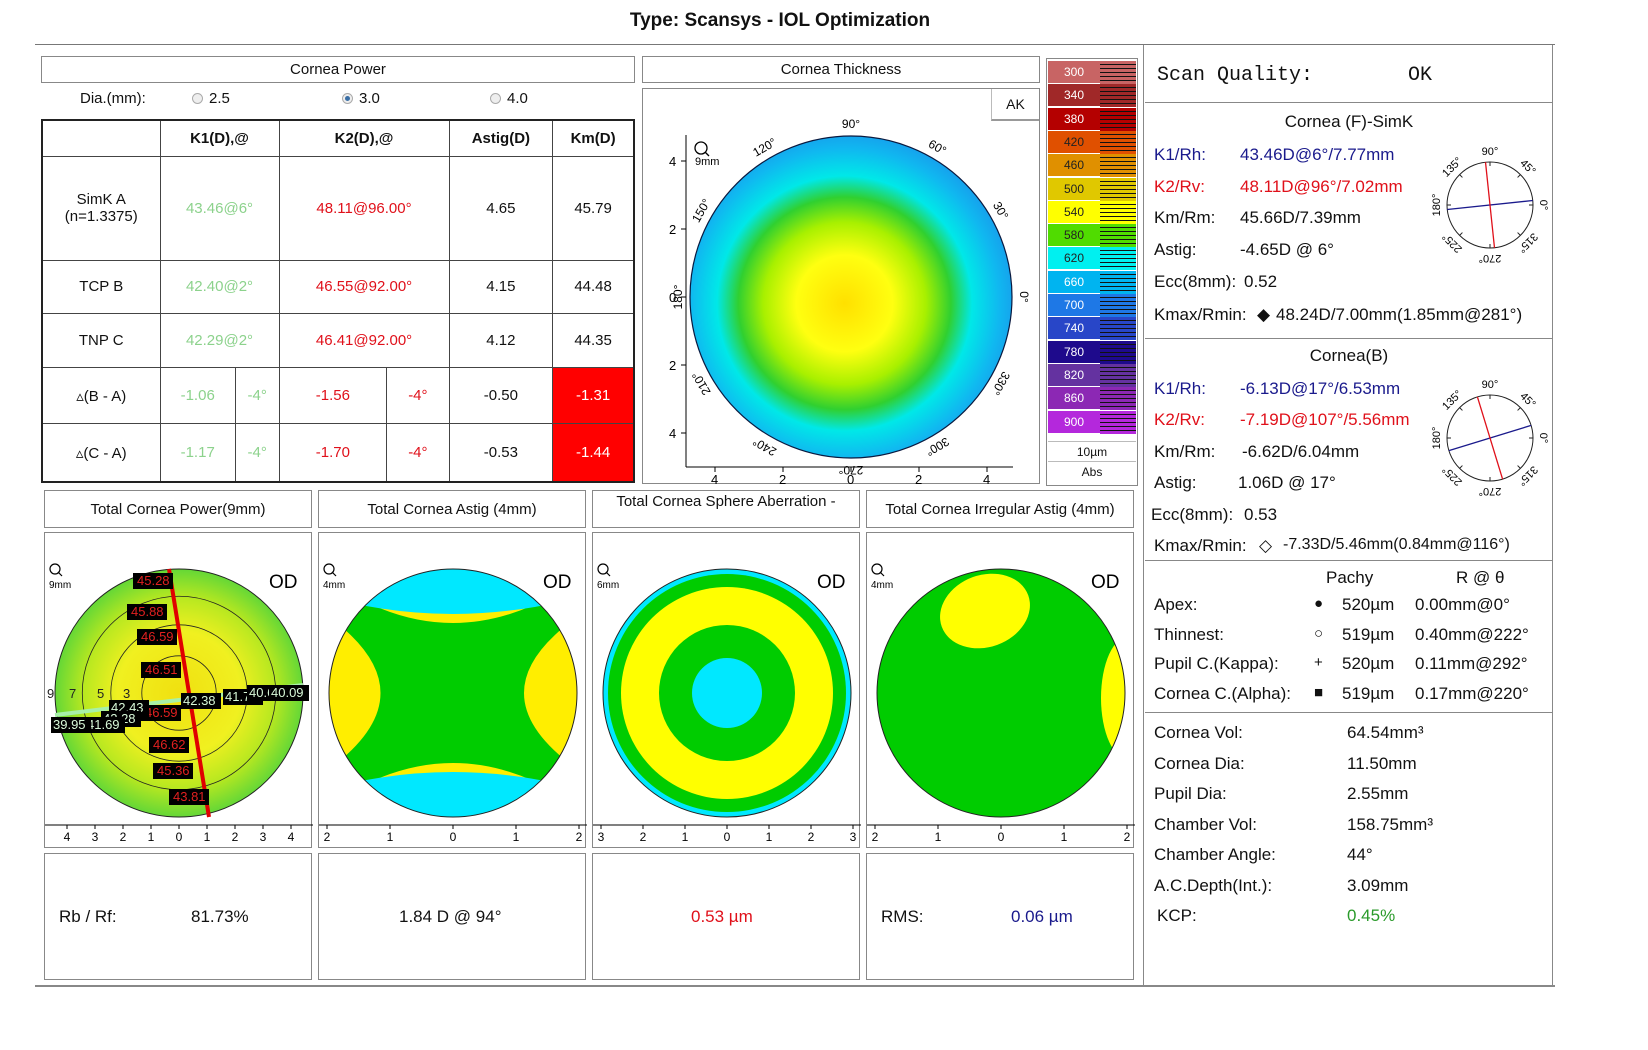  I want to click on k1-delta-cell: -1.06, so click(197, 395).